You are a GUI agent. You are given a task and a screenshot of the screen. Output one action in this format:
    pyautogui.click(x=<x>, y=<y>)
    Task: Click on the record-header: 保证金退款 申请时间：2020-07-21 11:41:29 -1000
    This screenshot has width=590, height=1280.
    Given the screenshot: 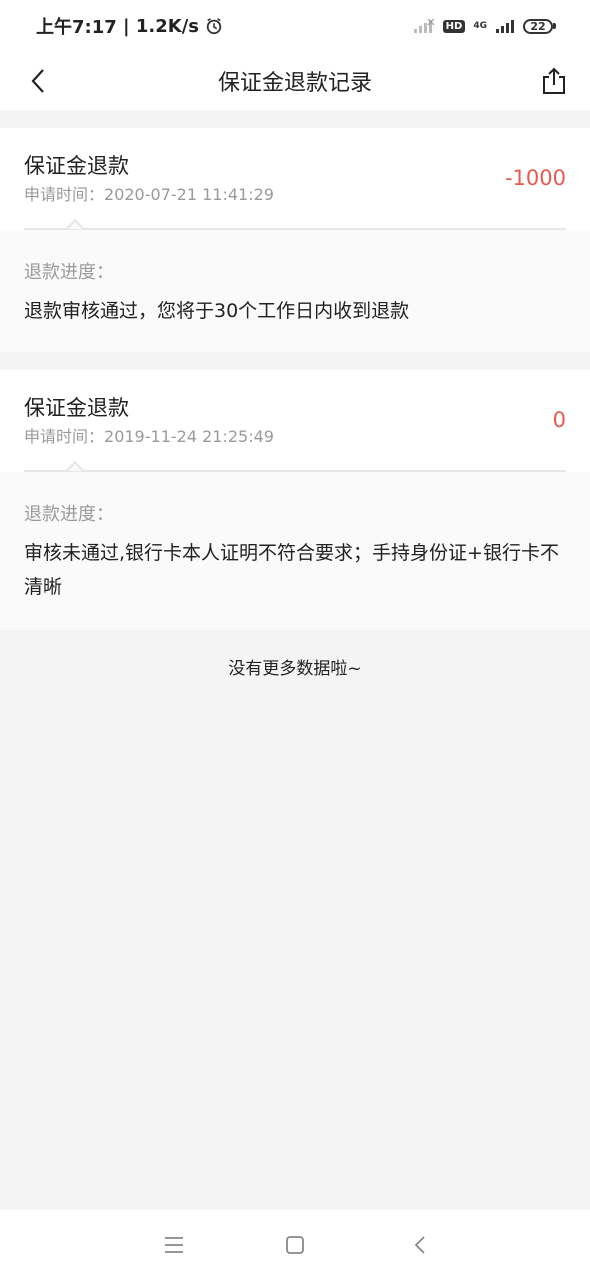 What is the action you would take?
    pyautogui.click(x=295, y=179)
    